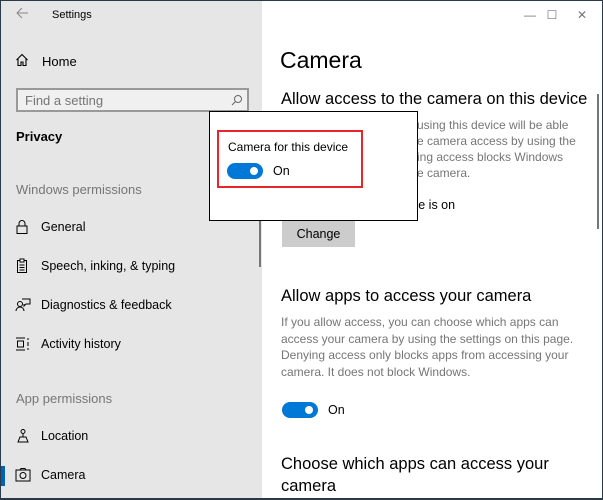 This screenshot has height=500, width=603. What do you see at coordinates (406, 296) in the screenshot?
I see `section-heading-app-access: Allow apps to access your camera` at bounding box center [406, 296].